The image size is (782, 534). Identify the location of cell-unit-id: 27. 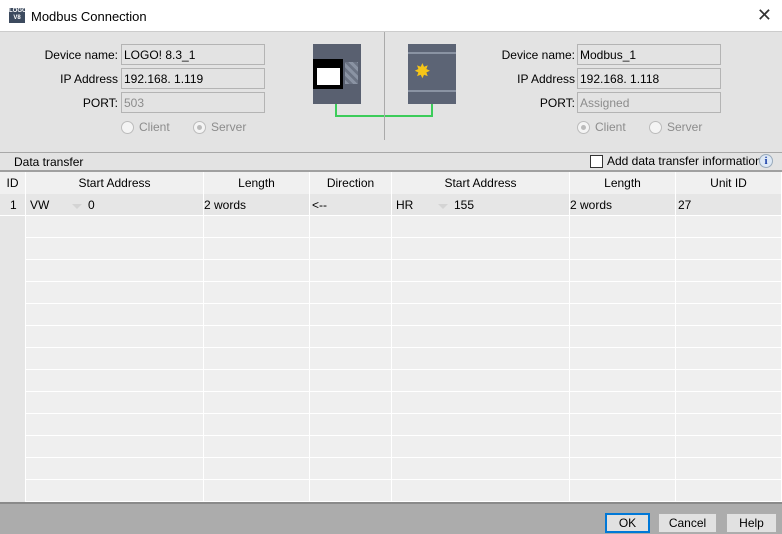
(729, 205).